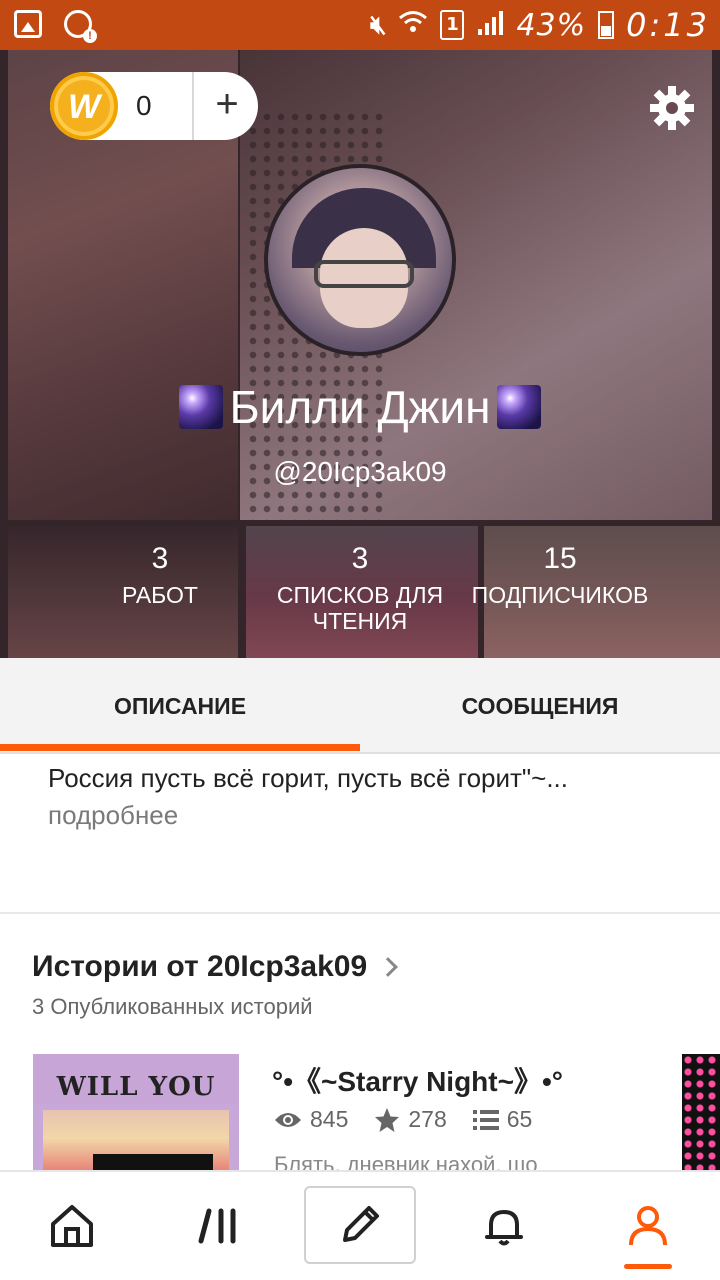 Image resolution: width=720 pixels, height=1280 pixels. Describe the element at coordinates (540, 706) in the screenshot. I see `tab-messages: СООБЩЕНИЯ` at that location.